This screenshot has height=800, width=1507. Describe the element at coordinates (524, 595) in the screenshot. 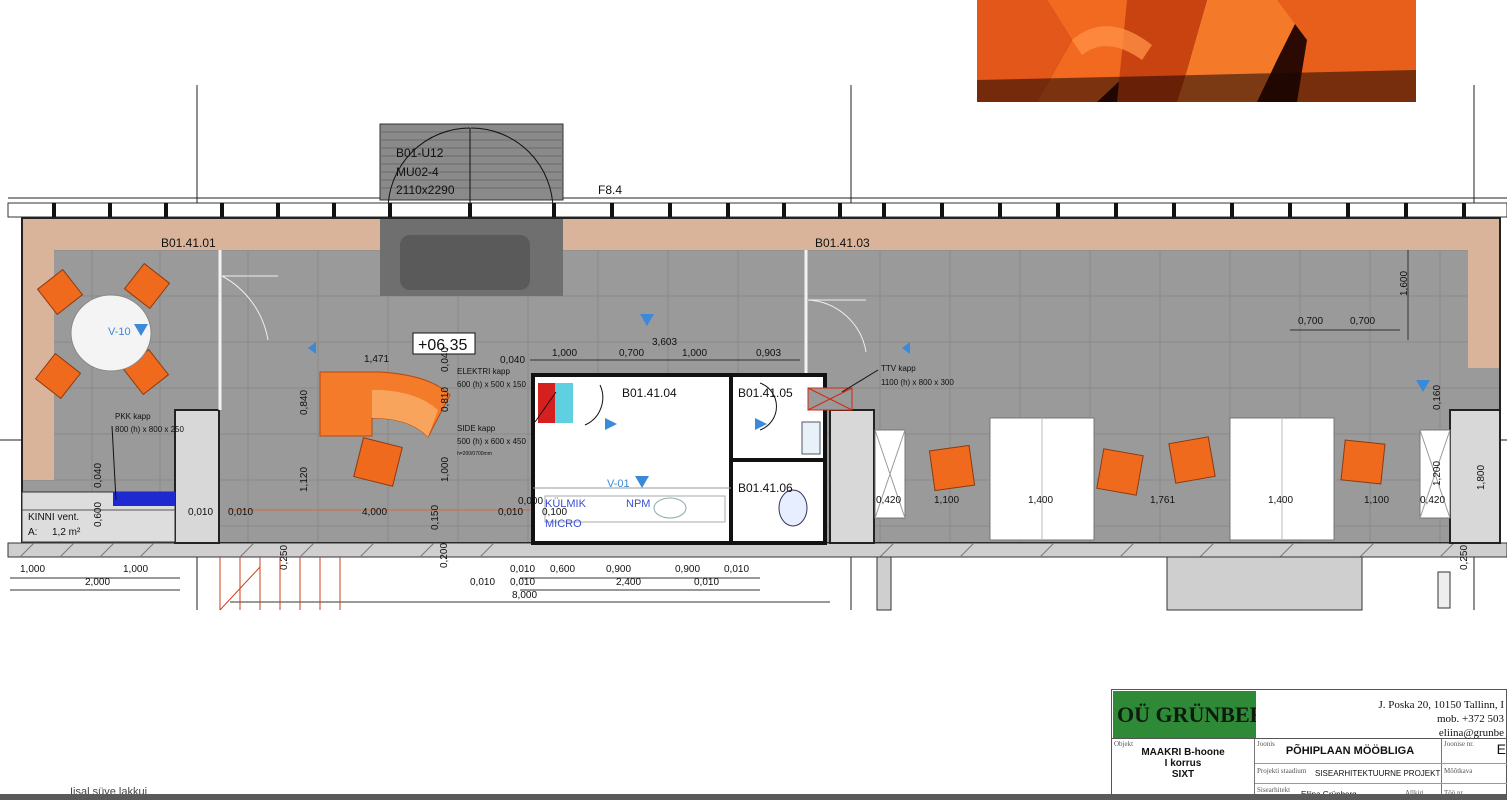

I see `dim-8000: 8,000` at that location.